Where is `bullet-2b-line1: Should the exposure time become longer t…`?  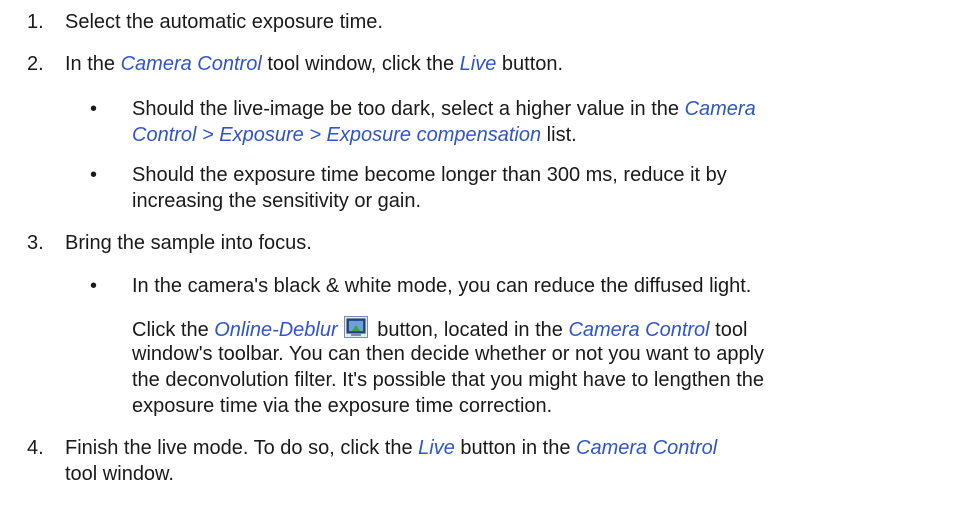
bullet-2b-line1: Should the exposure time become longer t… is located at coordinates (429, 175).